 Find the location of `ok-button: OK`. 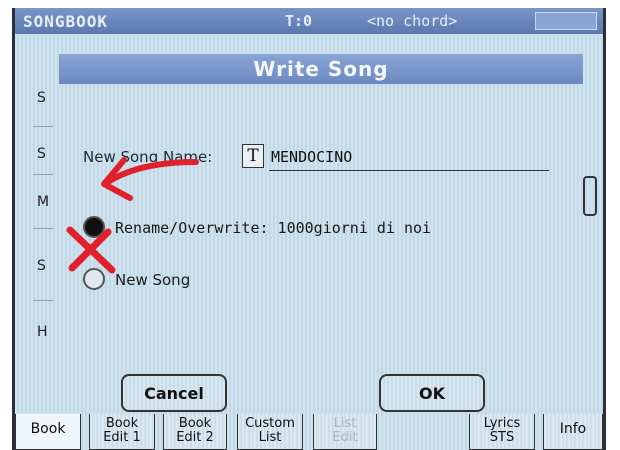

ok-button: OK is located at coordinates (432, 393).